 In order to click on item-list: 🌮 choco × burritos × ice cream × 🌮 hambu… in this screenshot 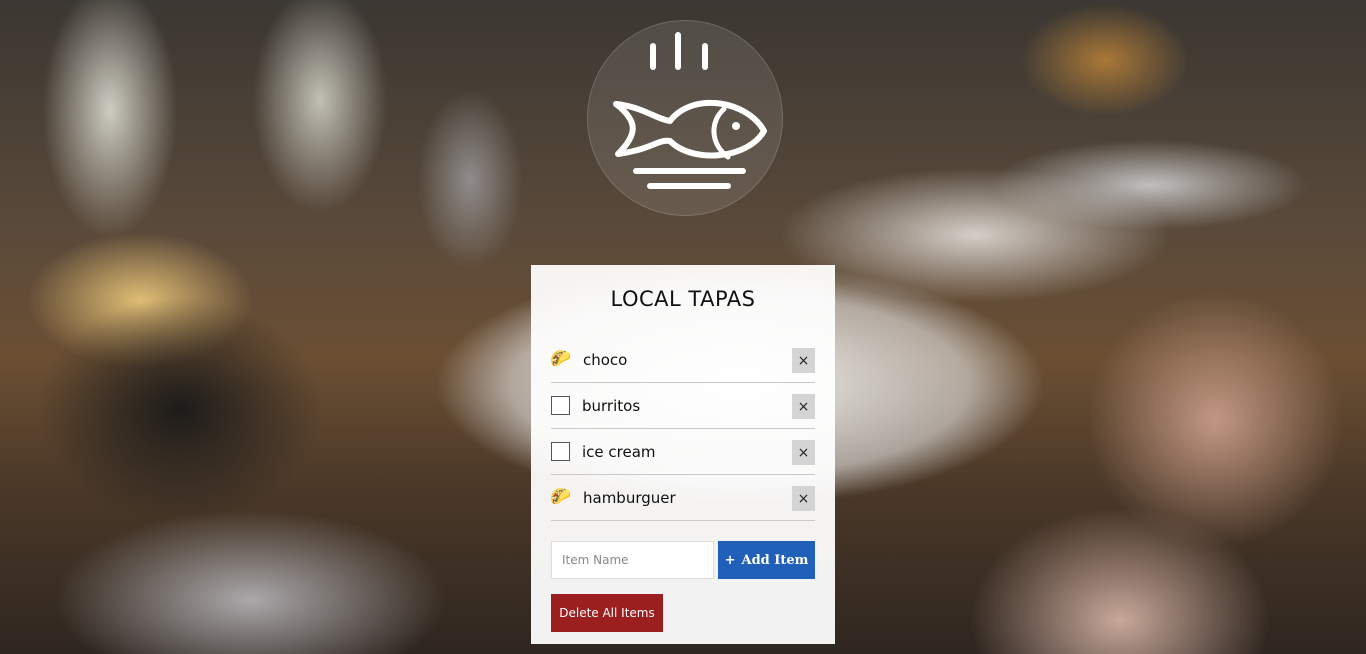, I will do `click(682, 429)`.